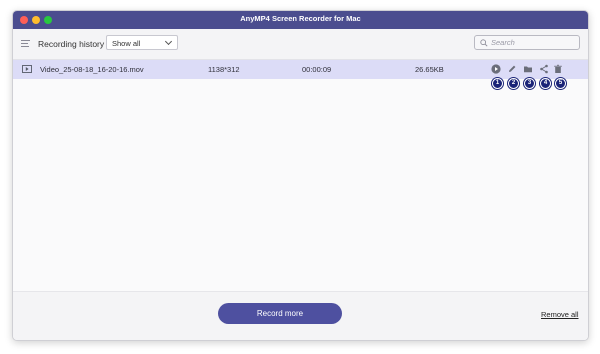 The image size is (600, 354). I want to click on callout-badge-4: 4, so click(545, 83).